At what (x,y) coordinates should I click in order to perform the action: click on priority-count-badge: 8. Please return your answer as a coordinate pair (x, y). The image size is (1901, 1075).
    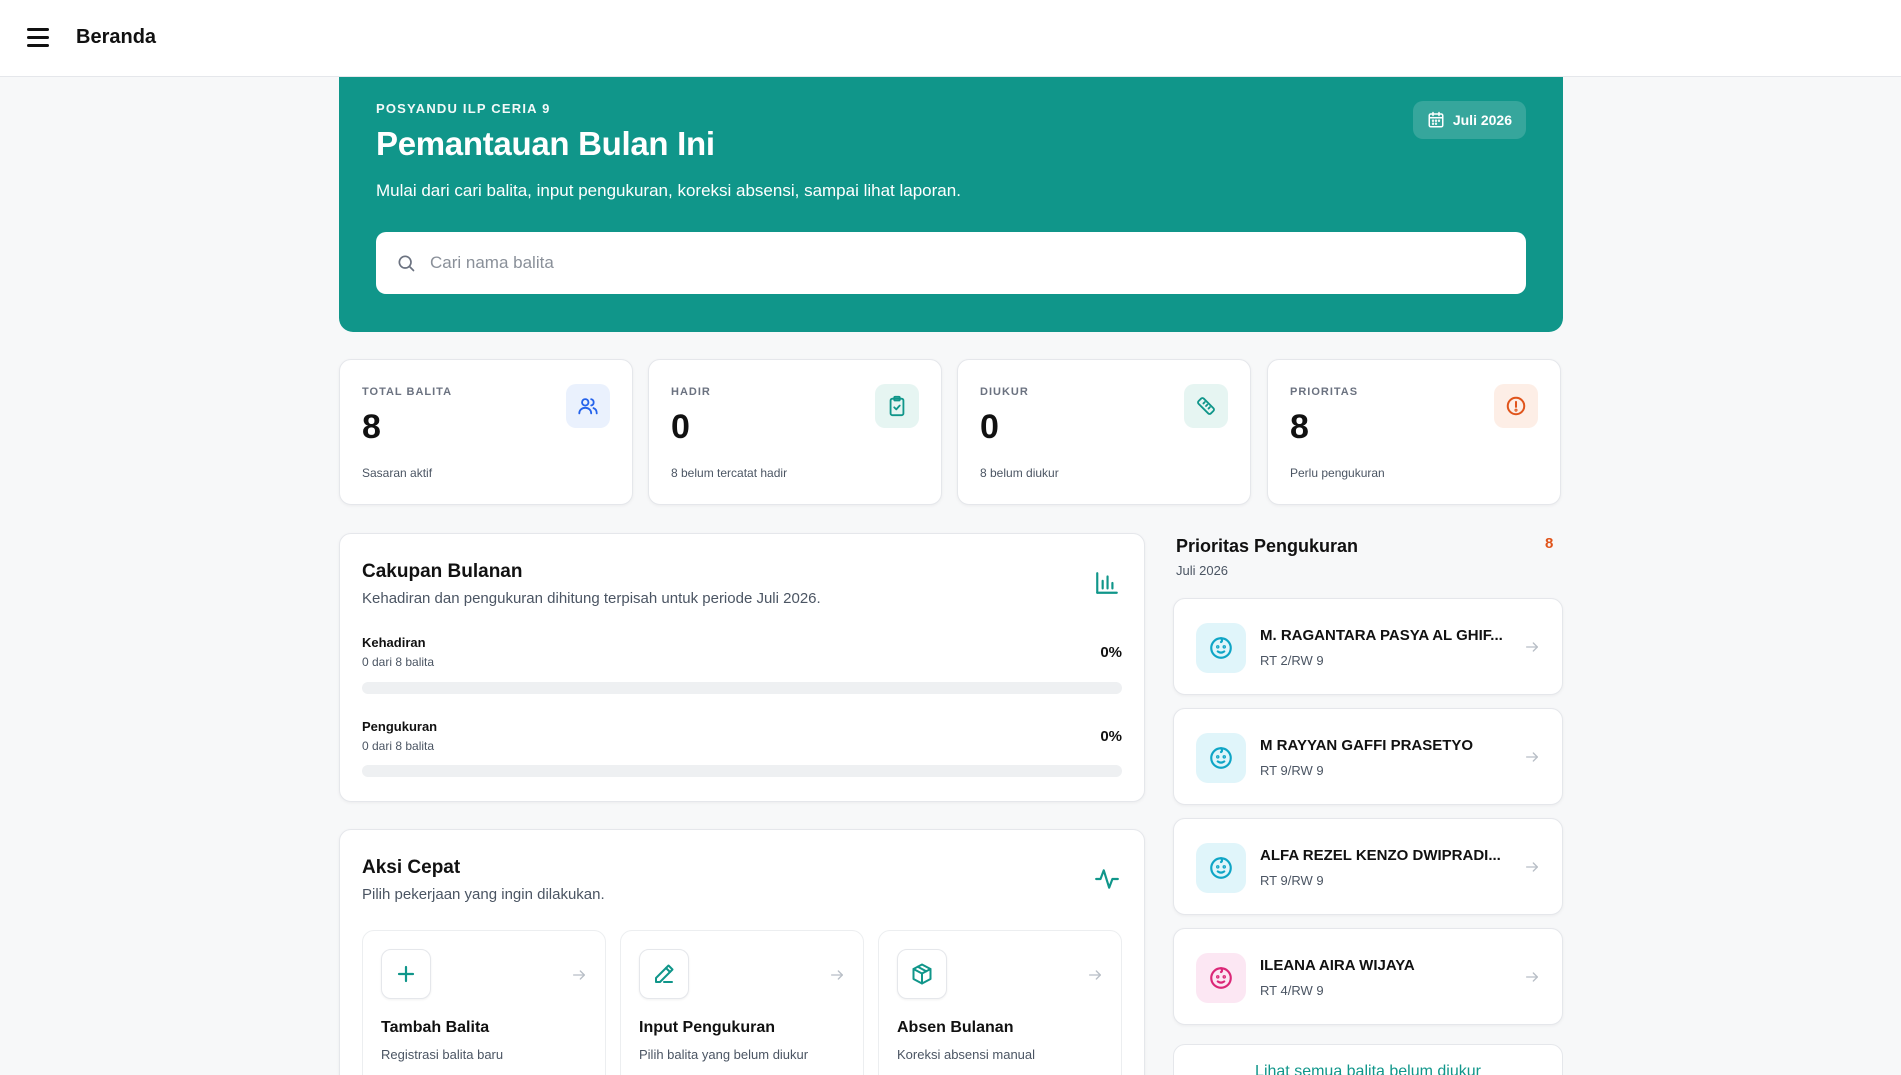
    Looking at the image, I should click on (1549, 543).